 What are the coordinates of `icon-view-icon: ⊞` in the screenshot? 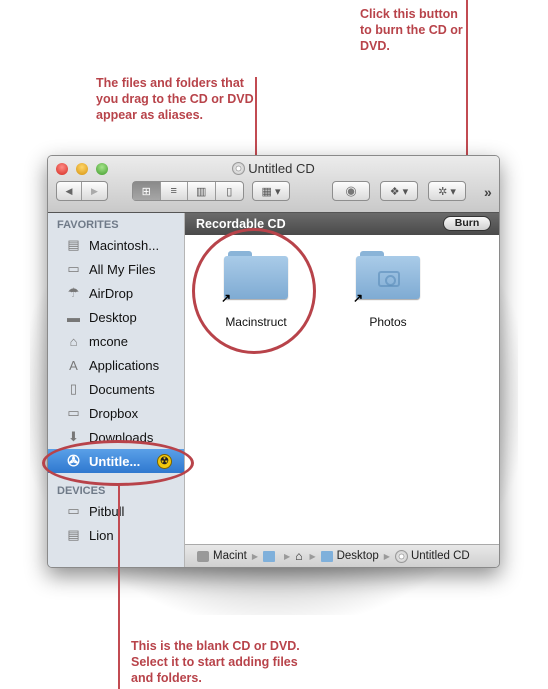 It's located at (146, 191).